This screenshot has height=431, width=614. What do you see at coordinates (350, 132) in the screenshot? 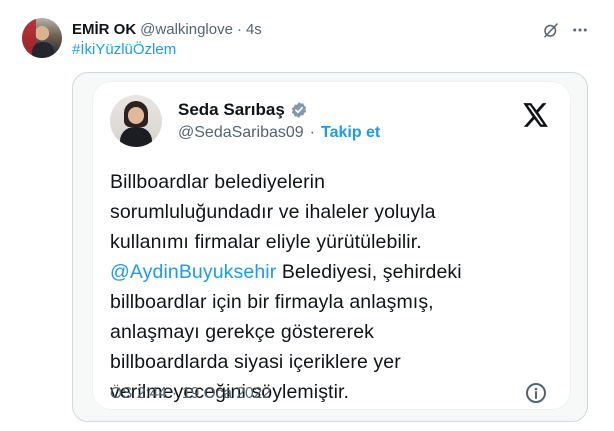
I see `follow-link: Takip et` at bounding box center [350, 132].